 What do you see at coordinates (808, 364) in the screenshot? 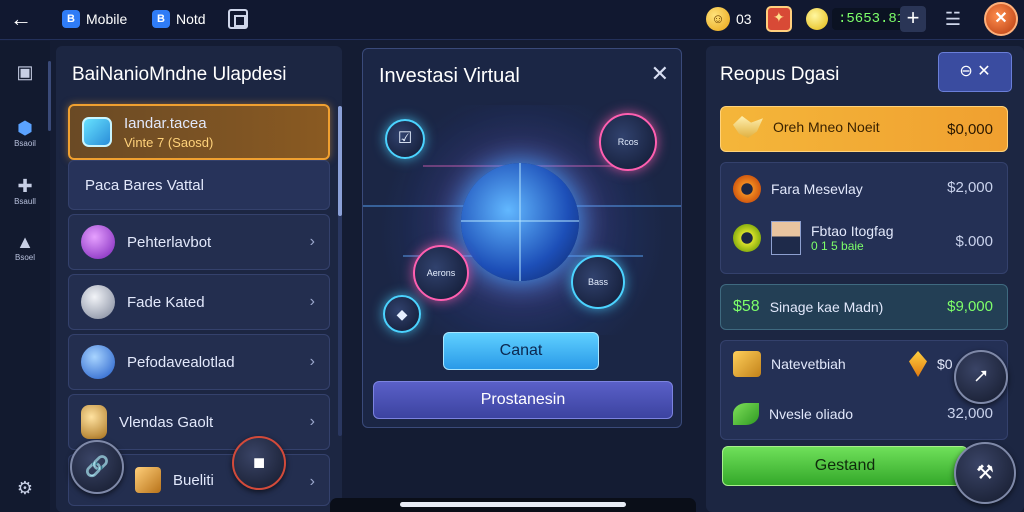
I see `row-label: Natevetbiah` at bounding box center [808, 364].